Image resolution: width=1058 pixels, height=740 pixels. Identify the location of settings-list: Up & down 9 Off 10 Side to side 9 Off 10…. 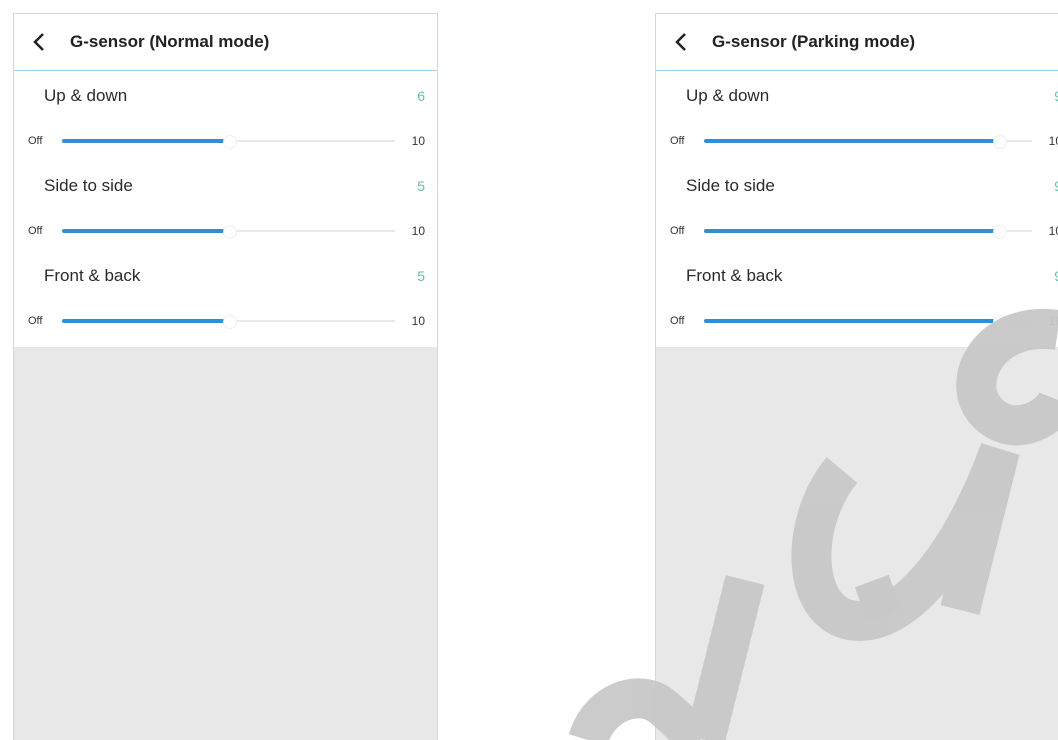
(857, 209).